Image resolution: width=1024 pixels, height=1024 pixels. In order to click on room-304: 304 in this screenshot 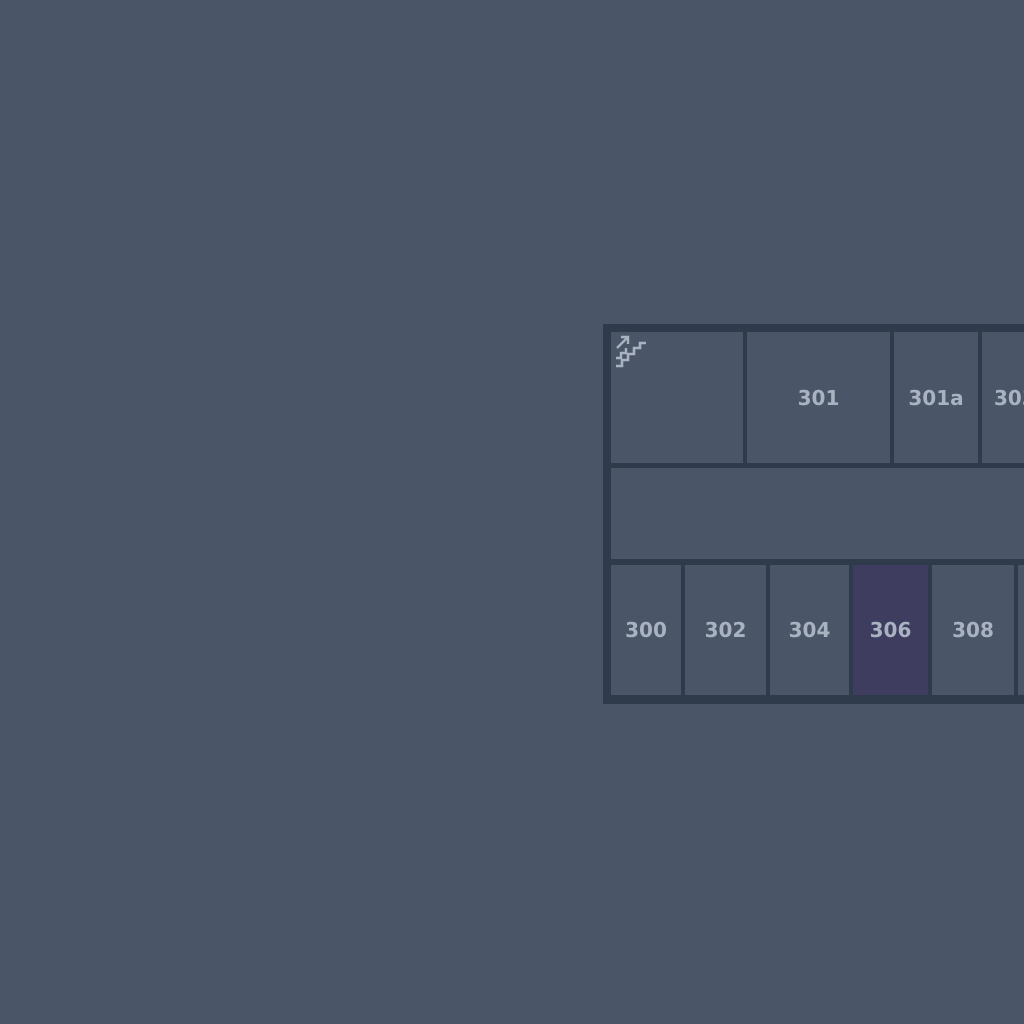, I will do `click(809, 630)`.